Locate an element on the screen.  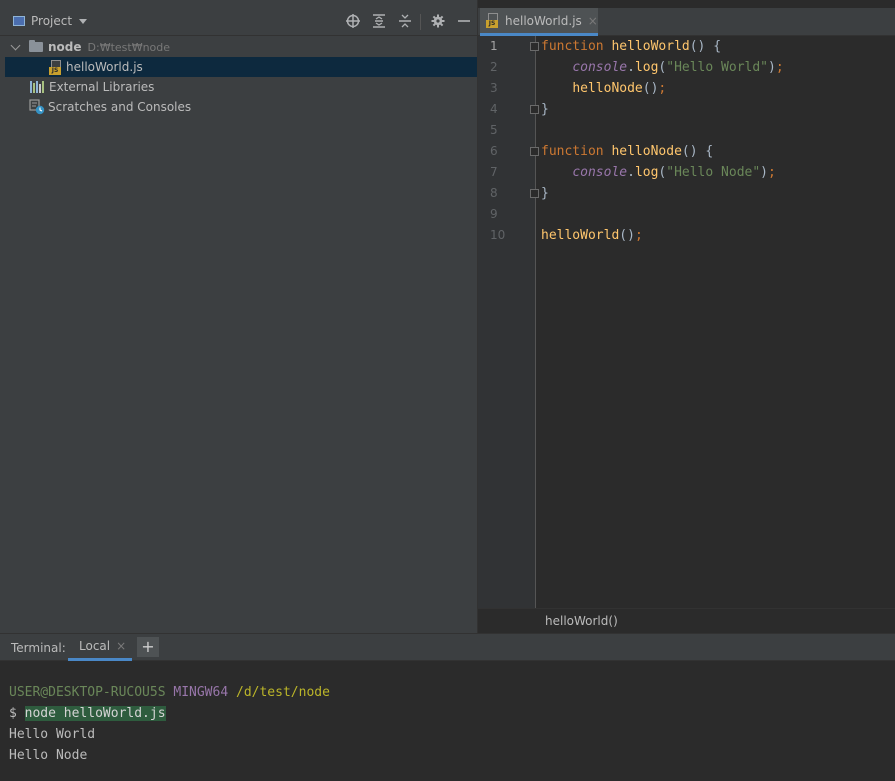
code-line-2: console.log("Hello World"); is located at coordinates (678, 67).